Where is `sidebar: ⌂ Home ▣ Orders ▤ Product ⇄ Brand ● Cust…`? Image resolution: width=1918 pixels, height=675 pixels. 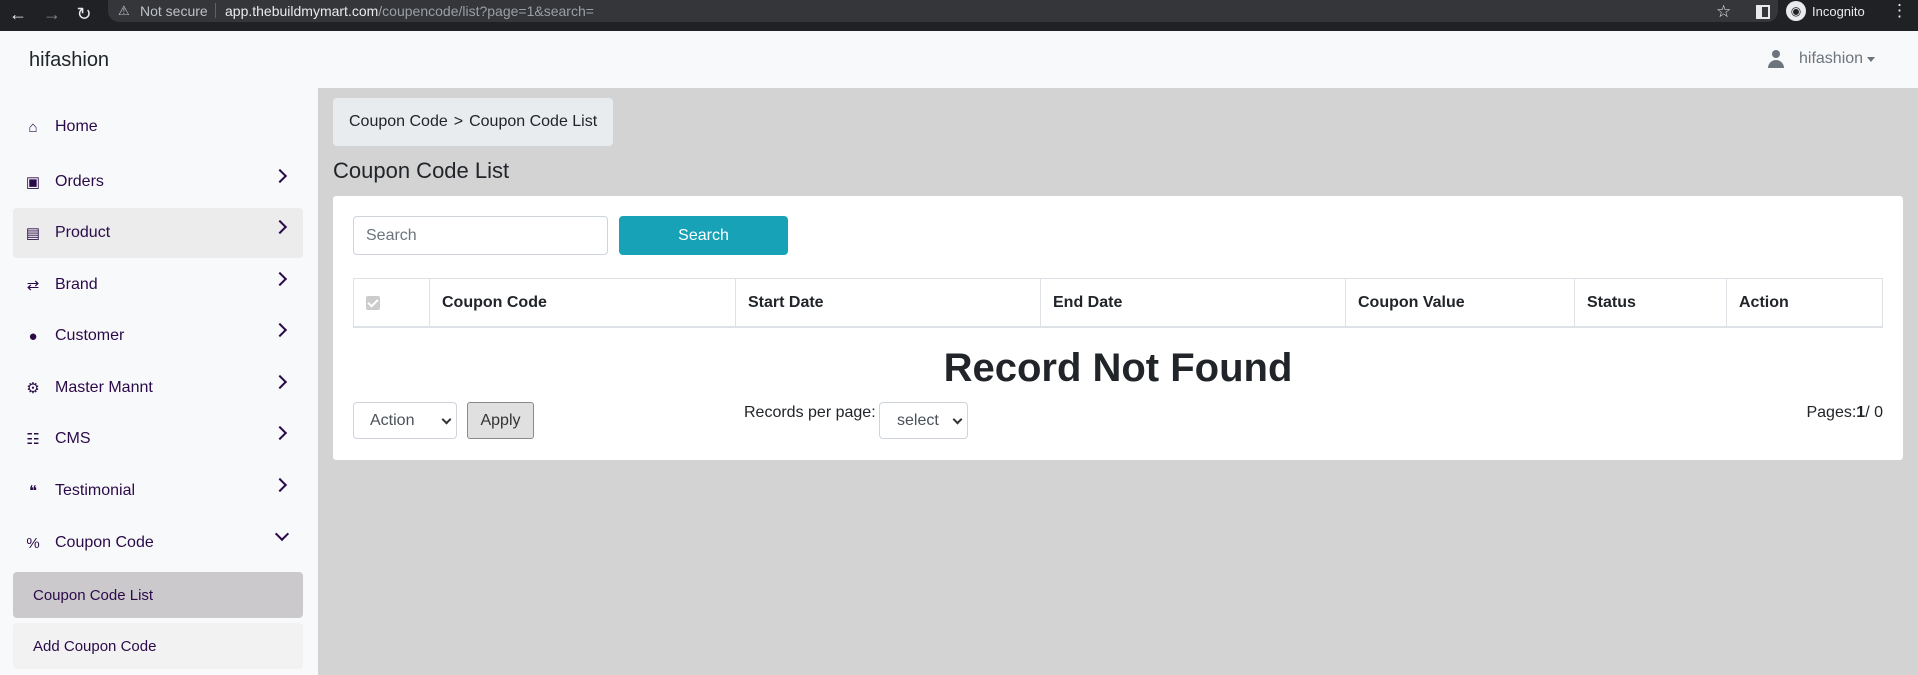
sidebar: ⌂ Home ▣ Orders ▤ Product ⇄ Brand ● Cust… is located at coordinates (159, 381).